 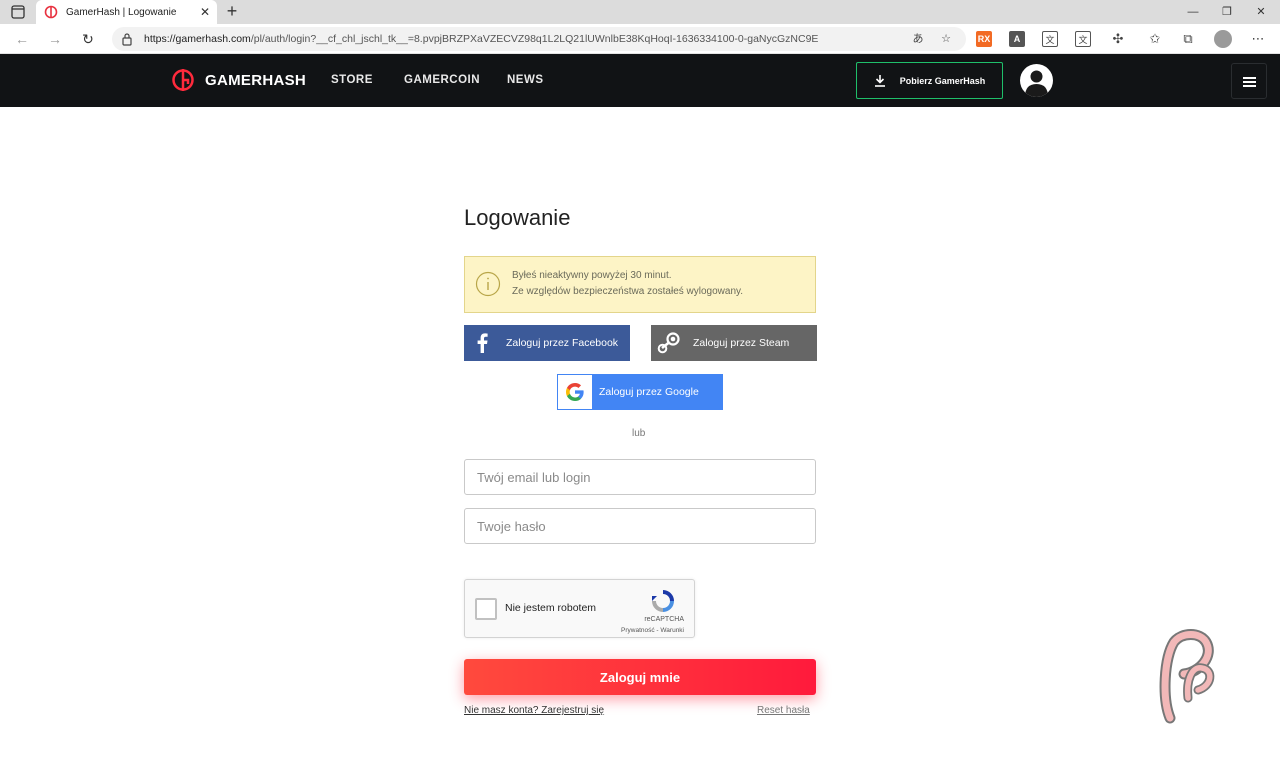 What do you see at coordinates (1227, 12) in the screenshot?
I see `restore-icon: ❐` at bounding box center [1227, 12].